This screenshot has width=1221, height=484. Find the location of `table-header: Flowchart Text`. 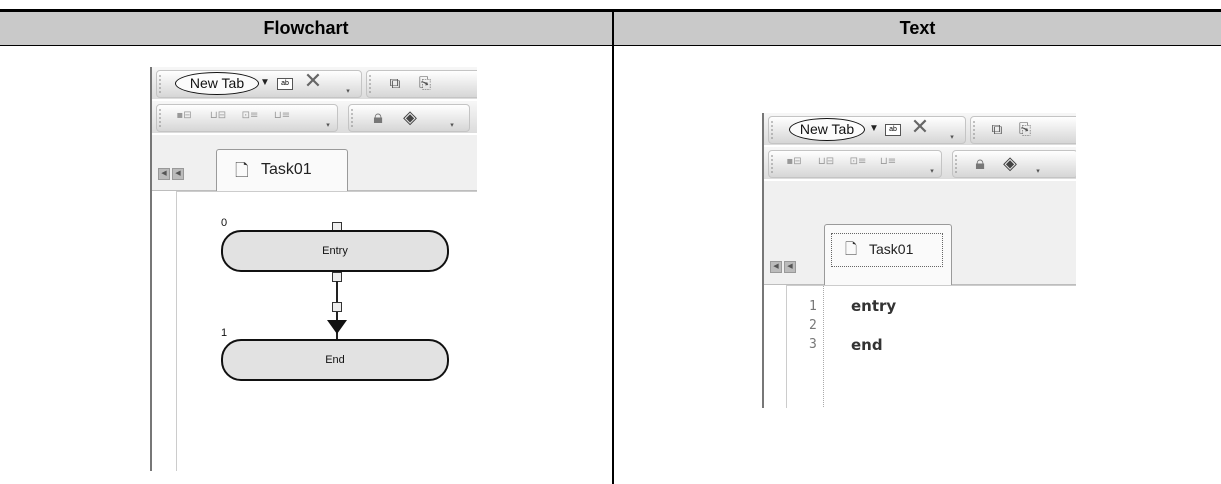

table-header: Flowchart Text is located at coordinates (610, 29).